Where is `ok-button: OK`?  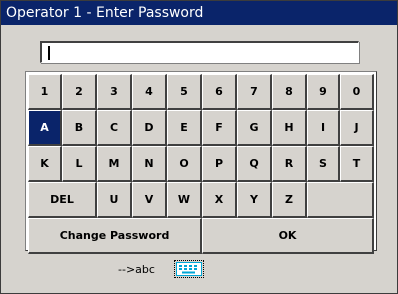 ok-button: OK is located at coordinates (288, 236).